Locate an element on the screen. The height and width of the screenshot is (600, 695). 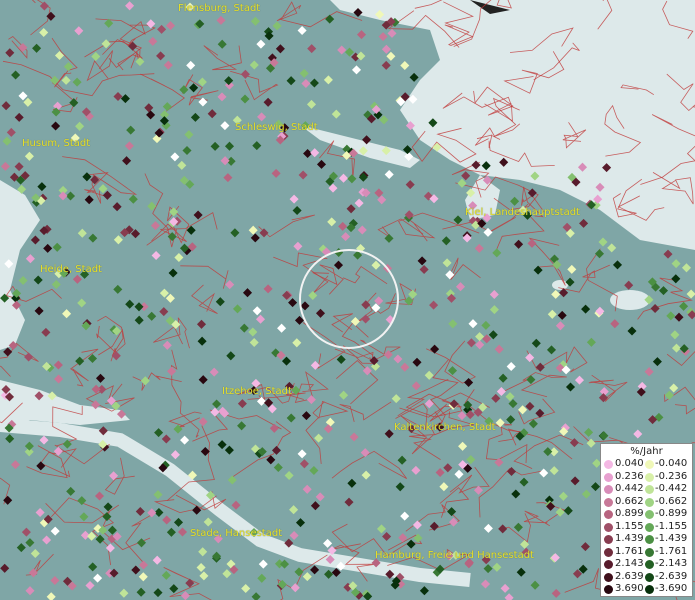
legend-row: 1.155 -1.155 is located at coordinates (647, 526).